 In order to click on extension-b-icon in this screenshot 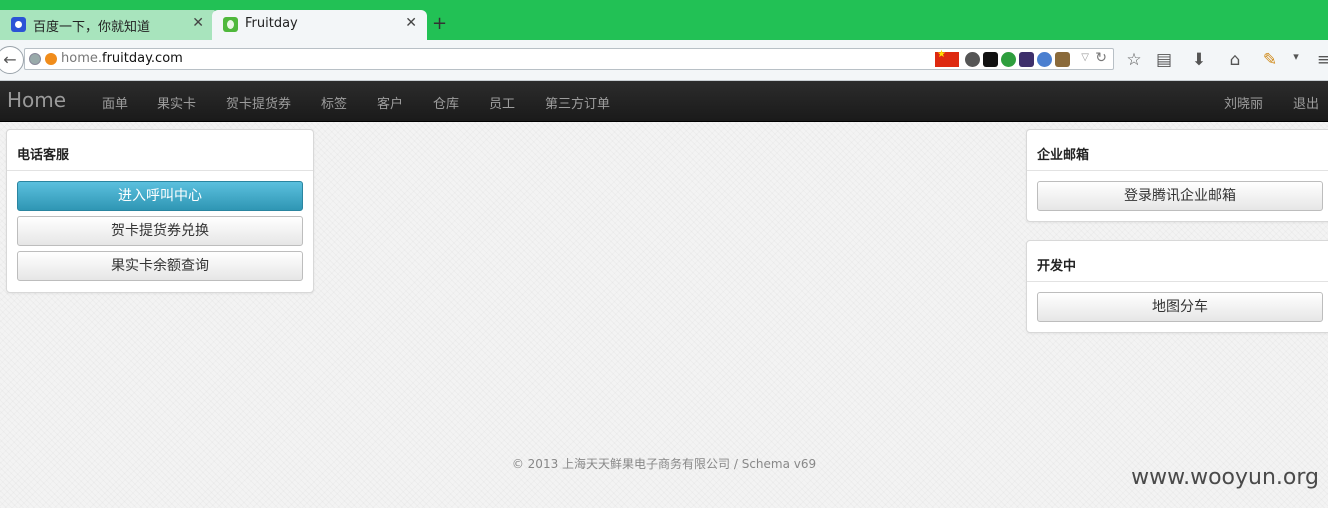, I will do `click(1026, 59)`.